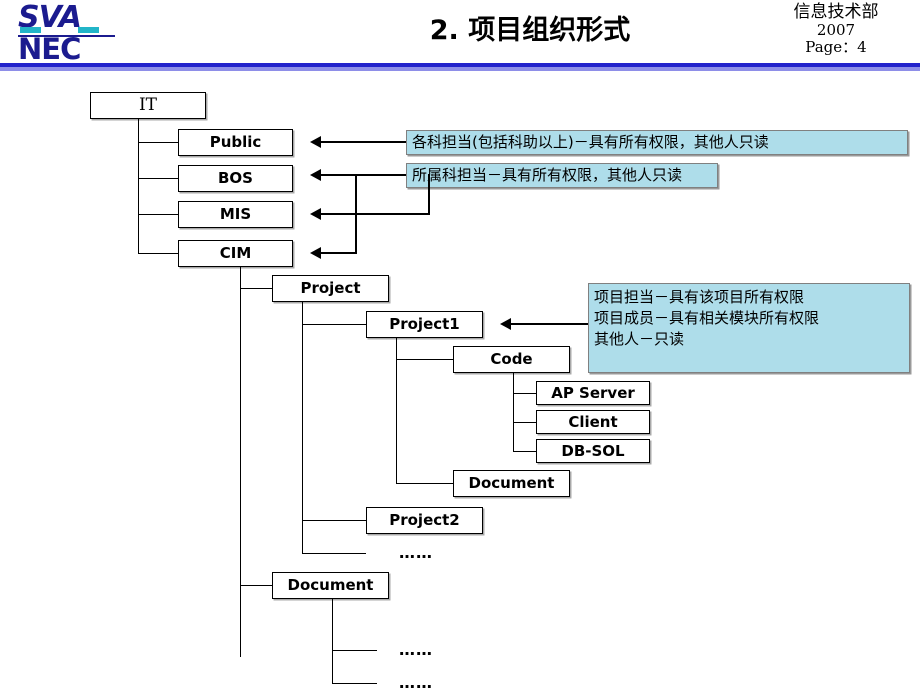 Image resolution: width=920 pixels, height=692 pixels. Describe the element at coordinates (315, 142) in the screenshot. I see `arrow-public-head` at that location.